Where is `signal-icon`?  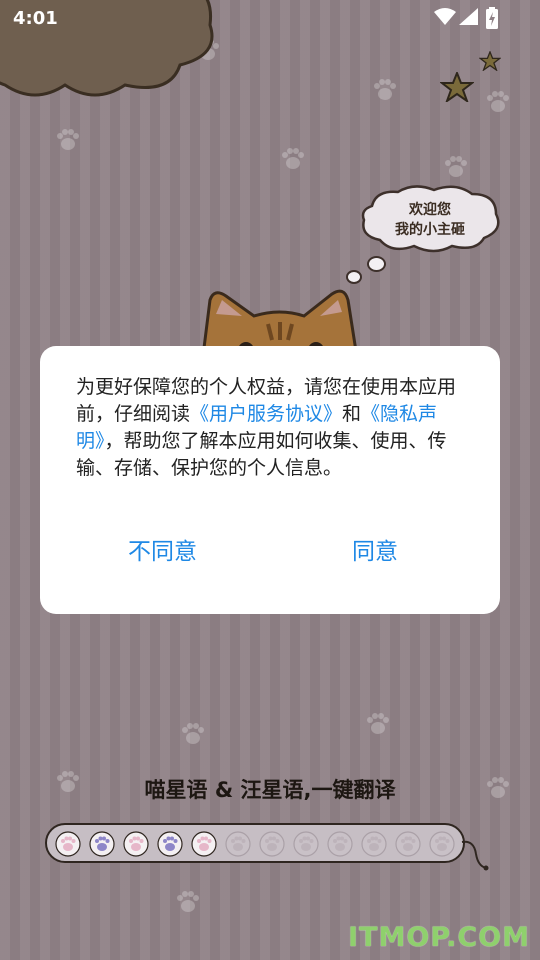 signal-icon is located at coordinates (468, 16).